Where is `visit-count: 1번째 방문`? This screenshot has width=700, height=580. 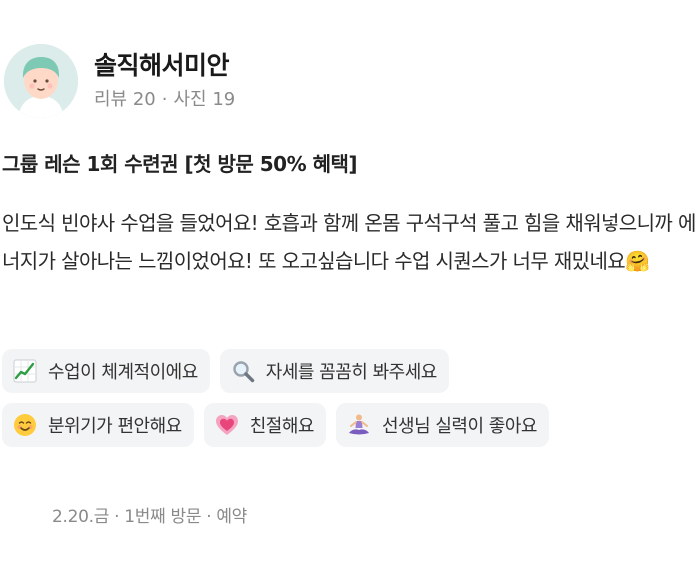 visit-count: 1번째 방문 is located at coordinates (163, 517).